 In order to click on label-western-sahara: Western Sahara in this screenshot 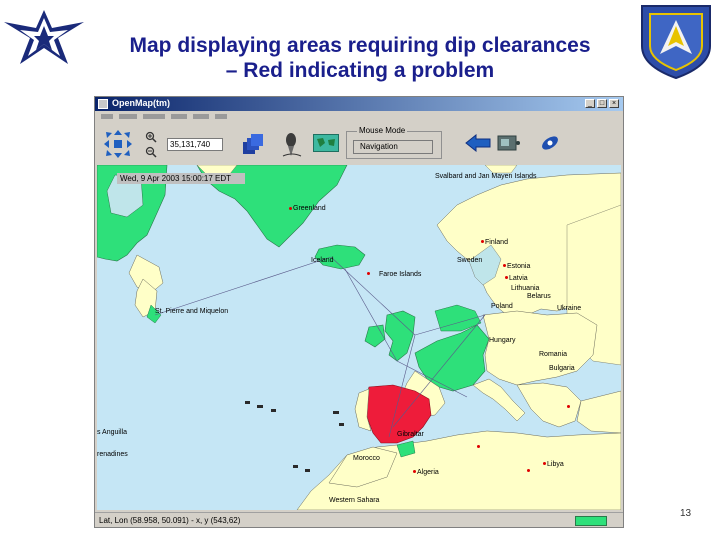, I will do `click(354, 500)`.